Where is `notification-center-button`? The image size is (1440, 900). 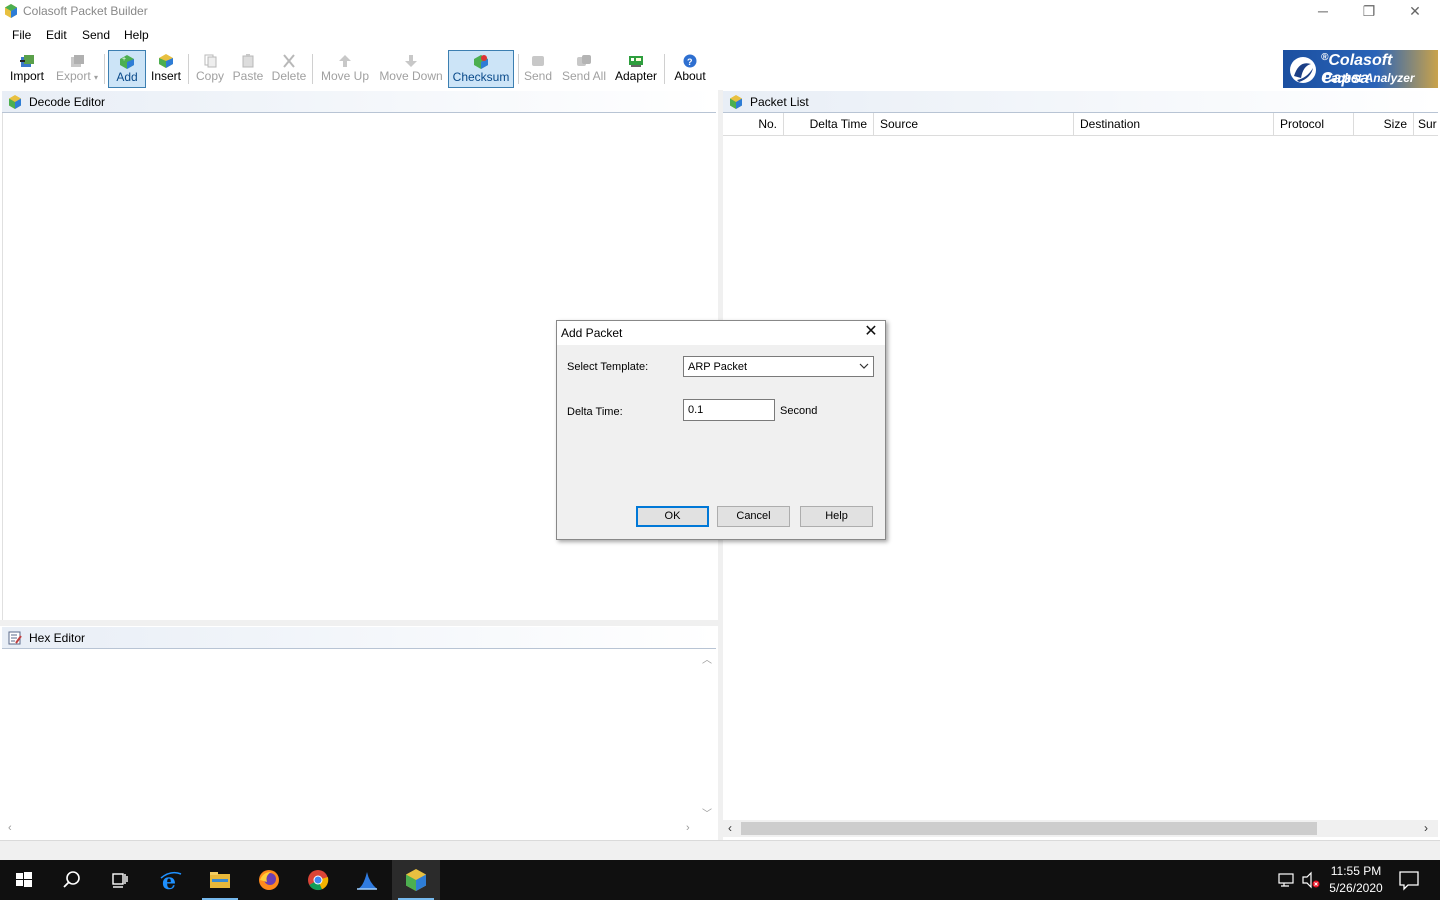 notification-center-button is located at coordinates (1409, 880).